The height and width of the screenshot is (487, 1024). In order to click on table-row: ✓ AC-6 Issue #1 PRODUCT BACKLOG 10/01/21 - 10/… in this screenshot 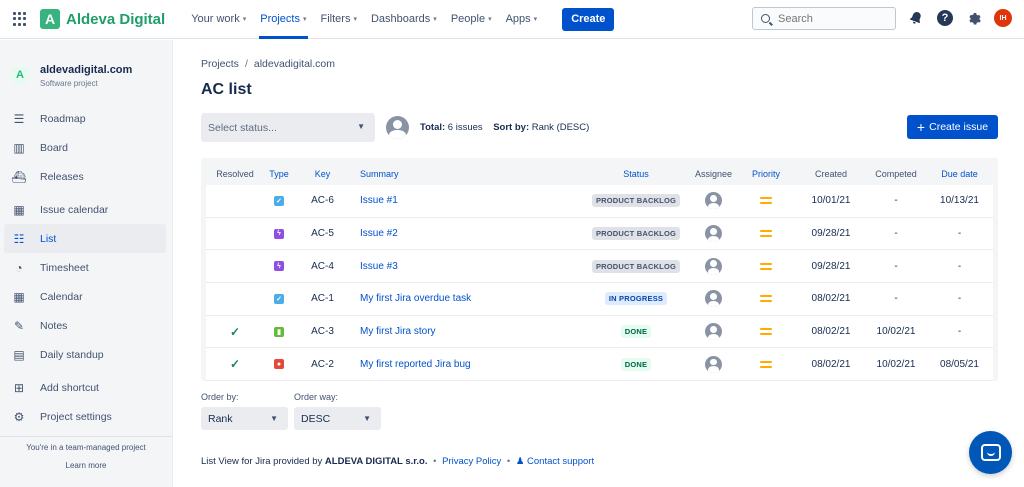, I will do `click(599, 201)`.